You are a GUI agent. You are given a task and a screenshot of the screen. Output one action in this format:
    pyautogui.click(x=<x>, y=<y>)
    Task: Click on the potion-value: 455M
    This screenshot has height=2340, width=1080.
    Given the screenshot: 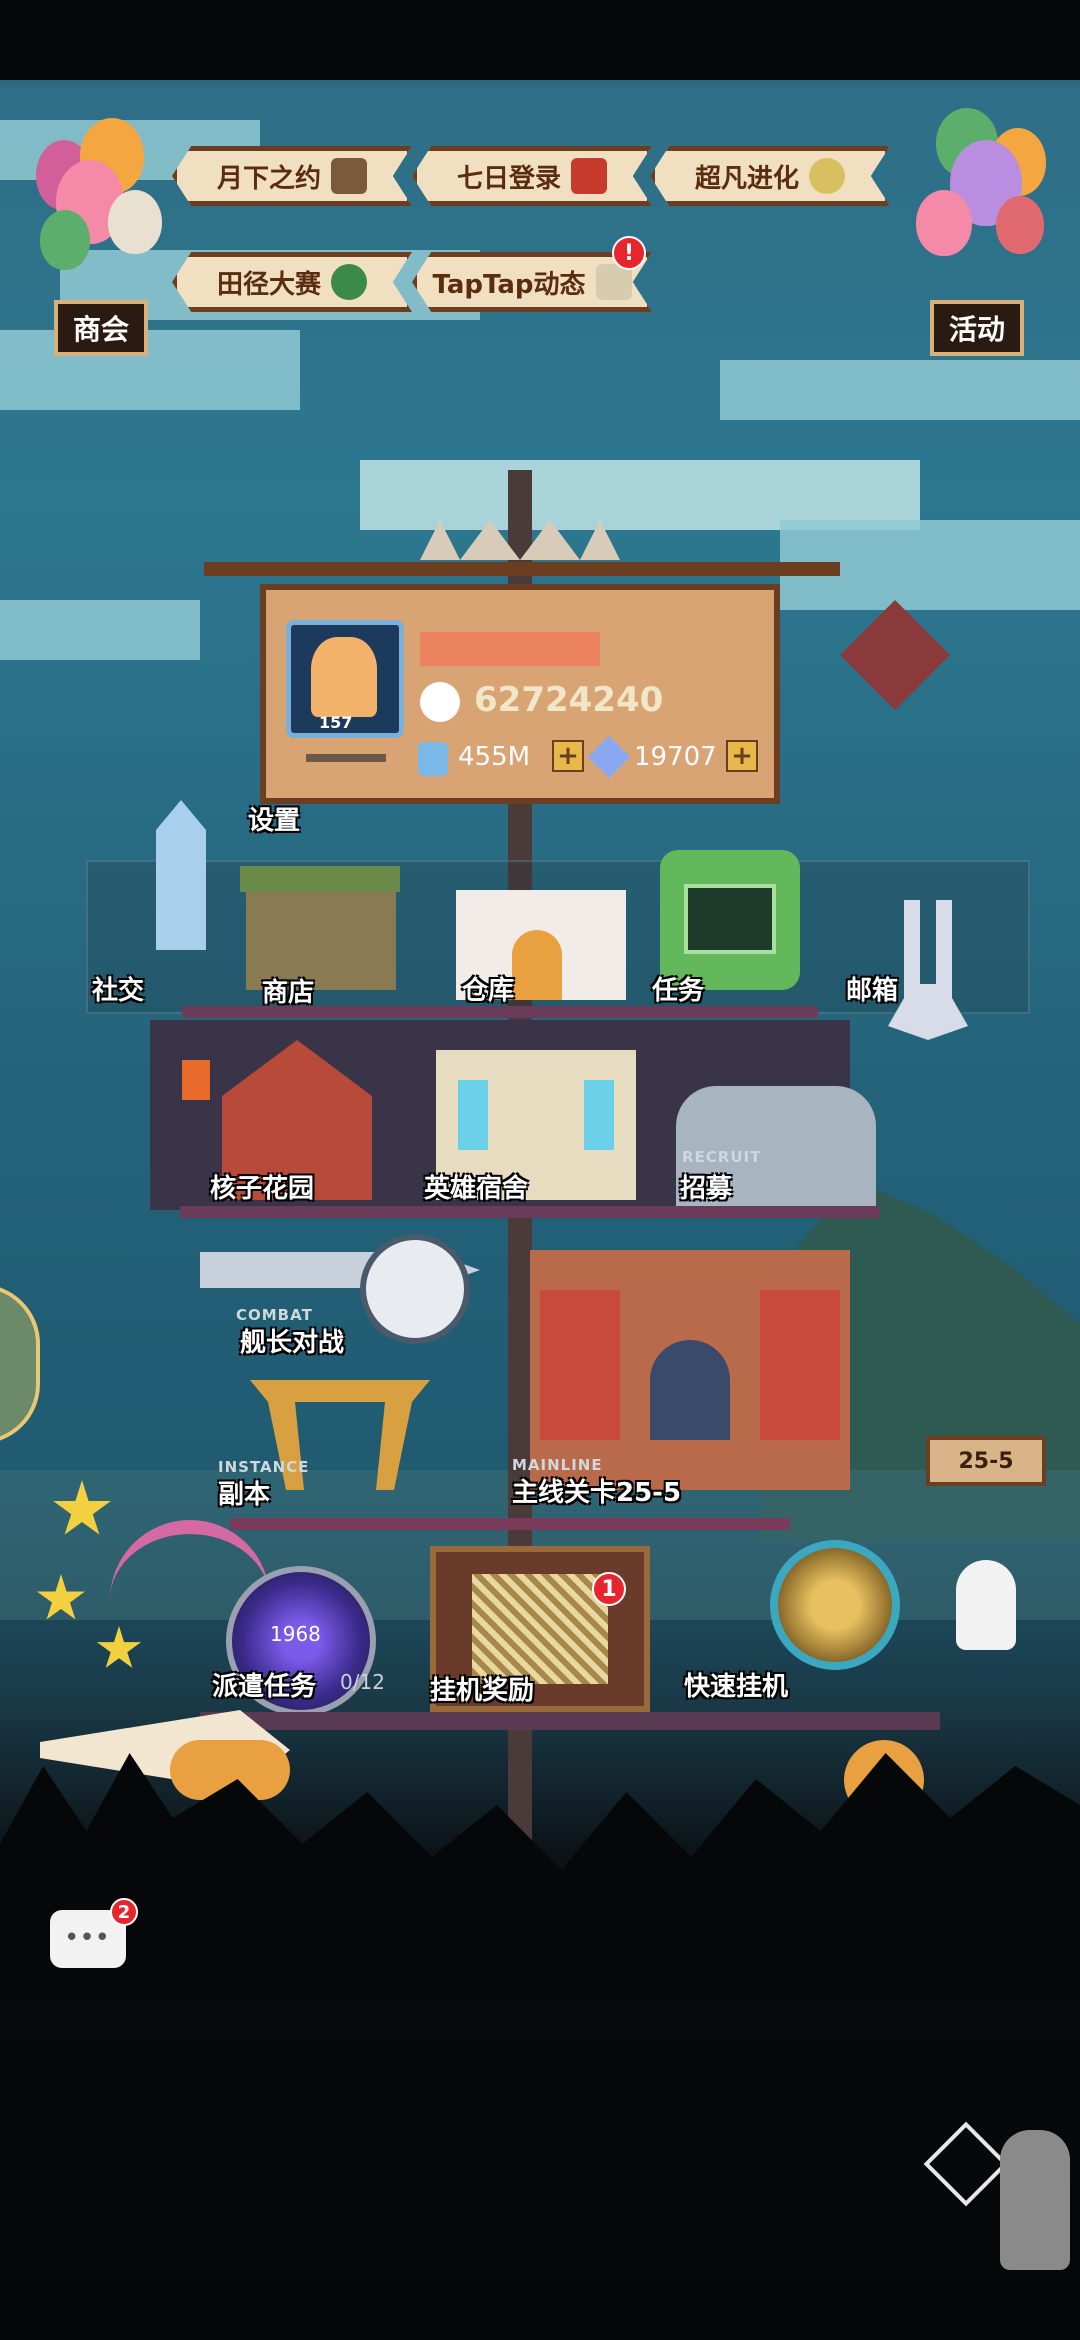 What is the action you would take?
    pyautogui.click(x=494, y=757)
    